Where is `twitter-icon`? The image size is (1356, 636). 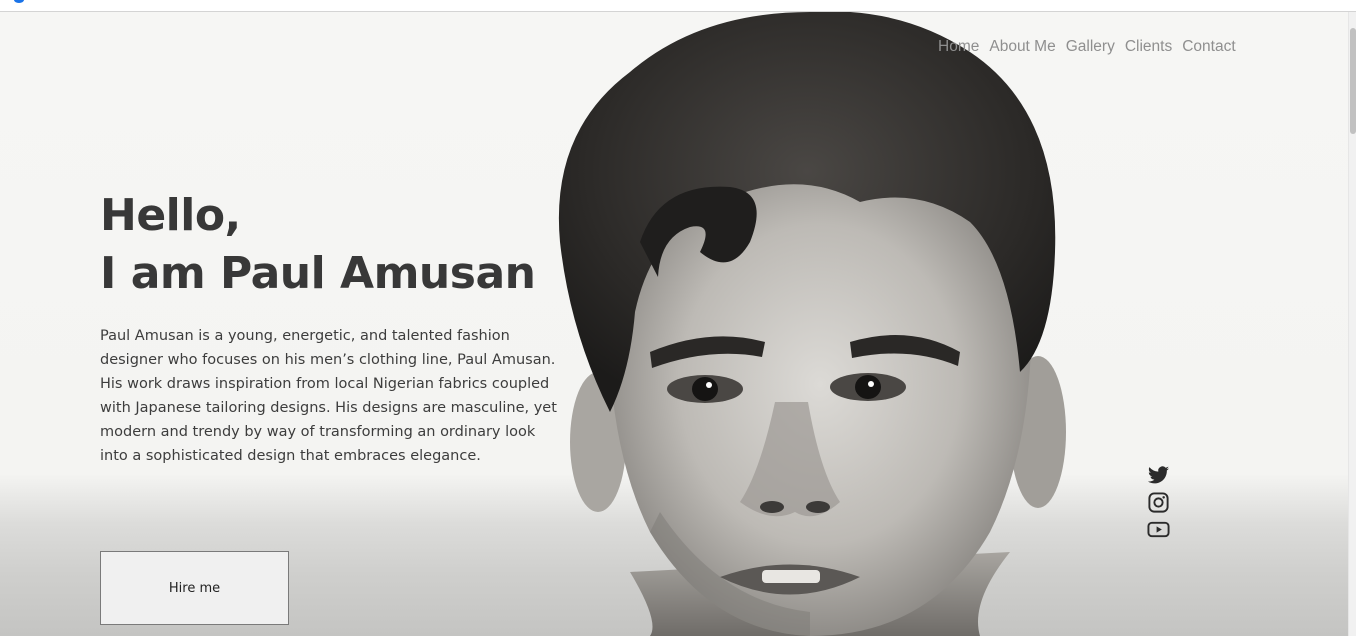
twitter-icon is located at coordinates (1158, 475).